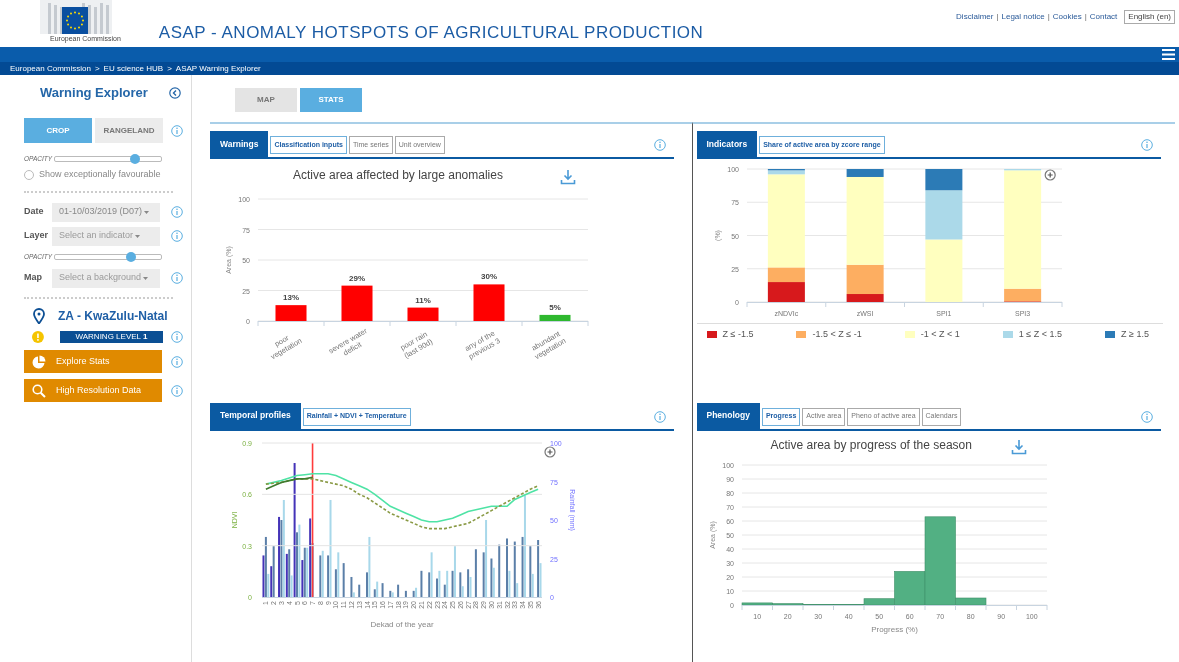  What do you see at coordinates (34, 212) in the screenshot?
I see `field-label: Date` at bounding box center [34, 212].